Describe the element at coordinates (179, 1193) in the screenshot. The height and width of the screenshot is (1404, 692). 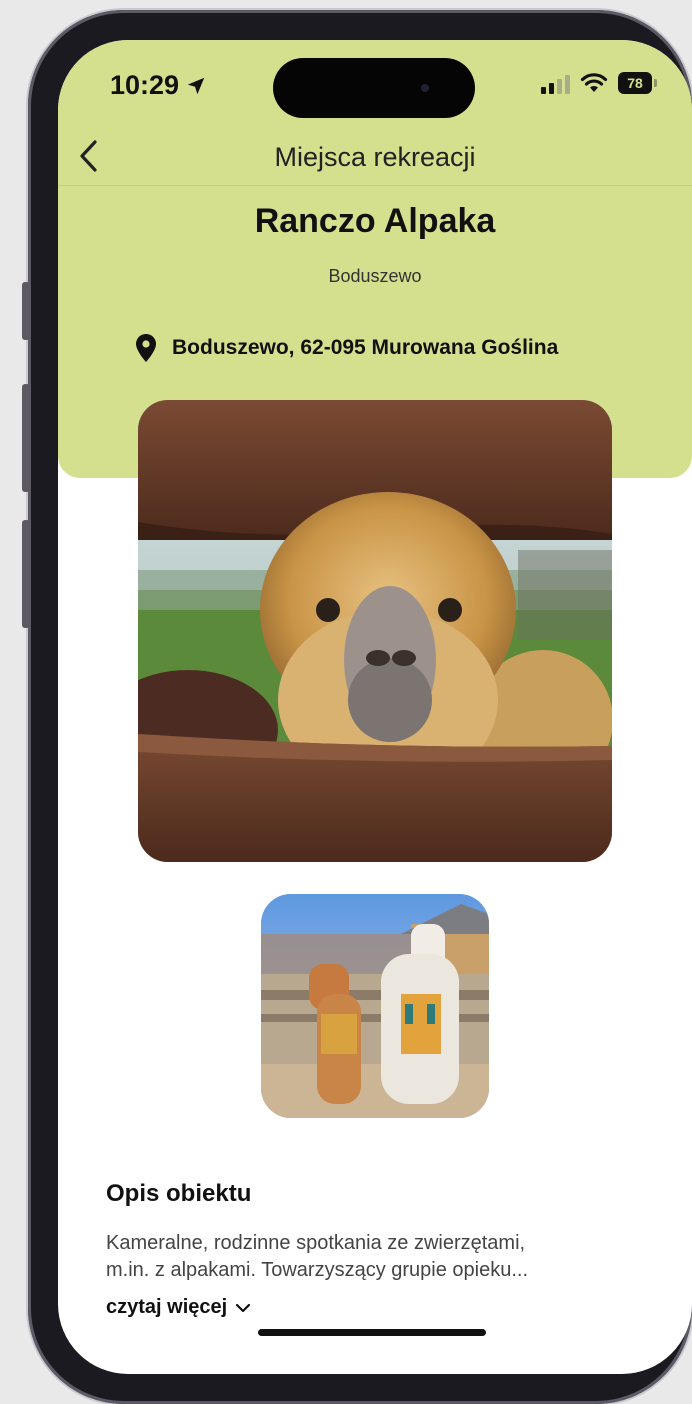
I see `description-title: Opis obiektu` at that location.